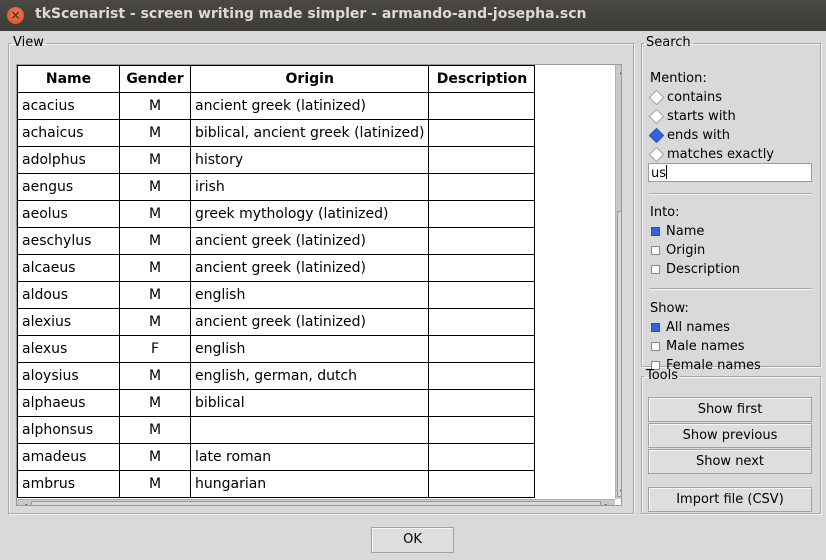 This screenshot has height=560, width=826. I want to click on mention-option: matches exactly, so click(712, 154).